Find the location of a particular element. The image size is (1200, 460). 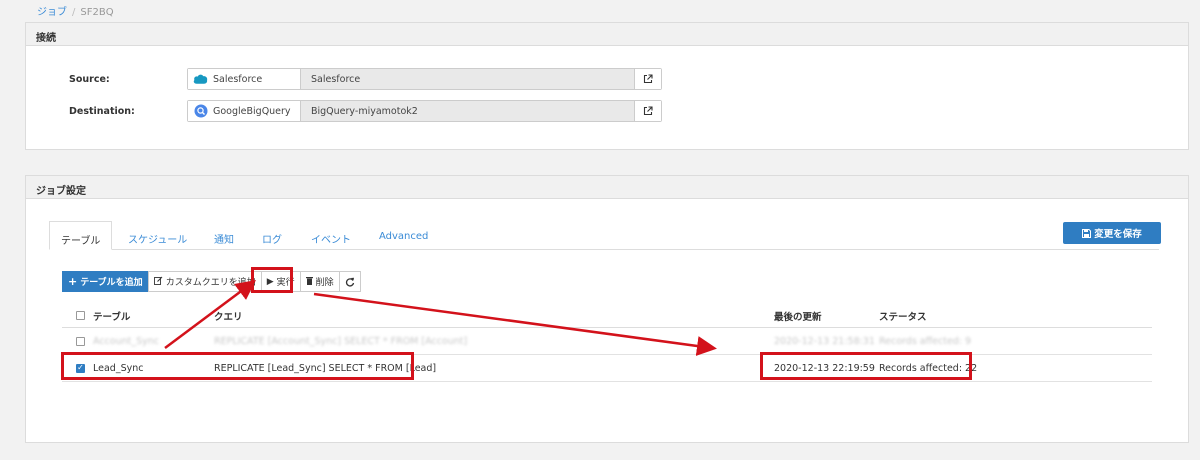

breadcrumb-jobs-link: ジョブ is located at coordinates (52, 12).